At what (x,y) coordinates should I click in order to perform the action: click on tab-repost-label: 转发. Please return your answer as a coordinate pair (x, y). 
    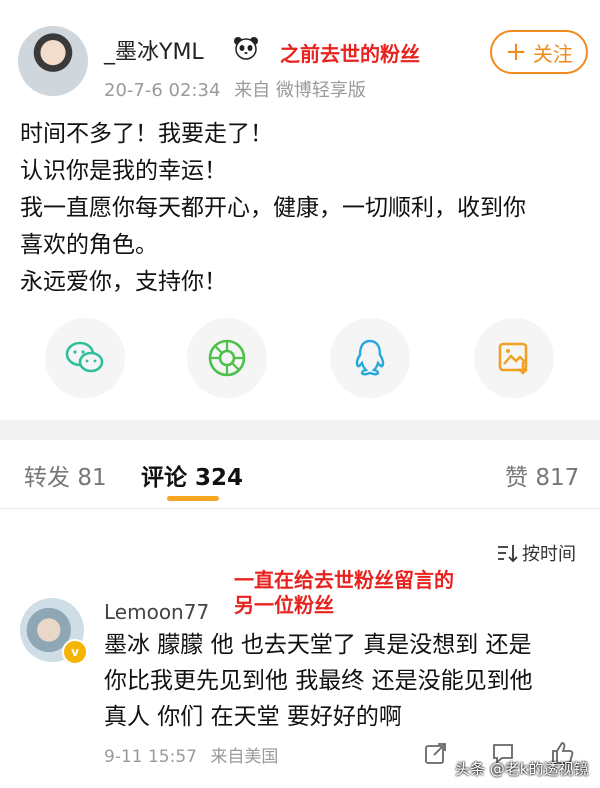
    Looking at the image, I should click on (47, 478).